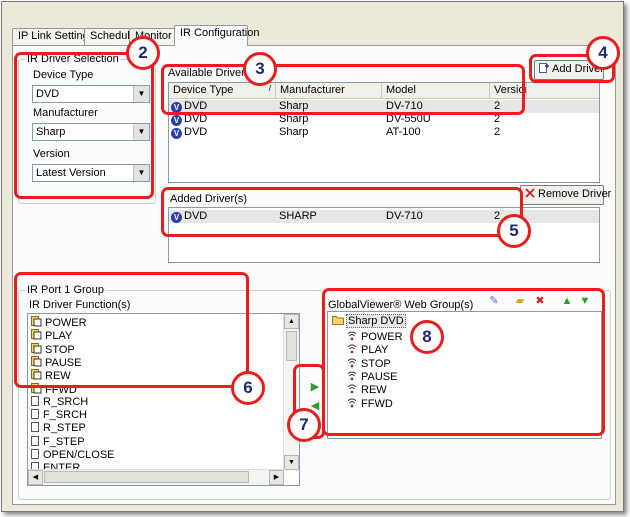 This screenshot has height=517, width=630. What do you see at coordinates (369, 321) in the screenshot?
I see `tree-root-item: Sharp DVD` at bounding box center [369, 321].